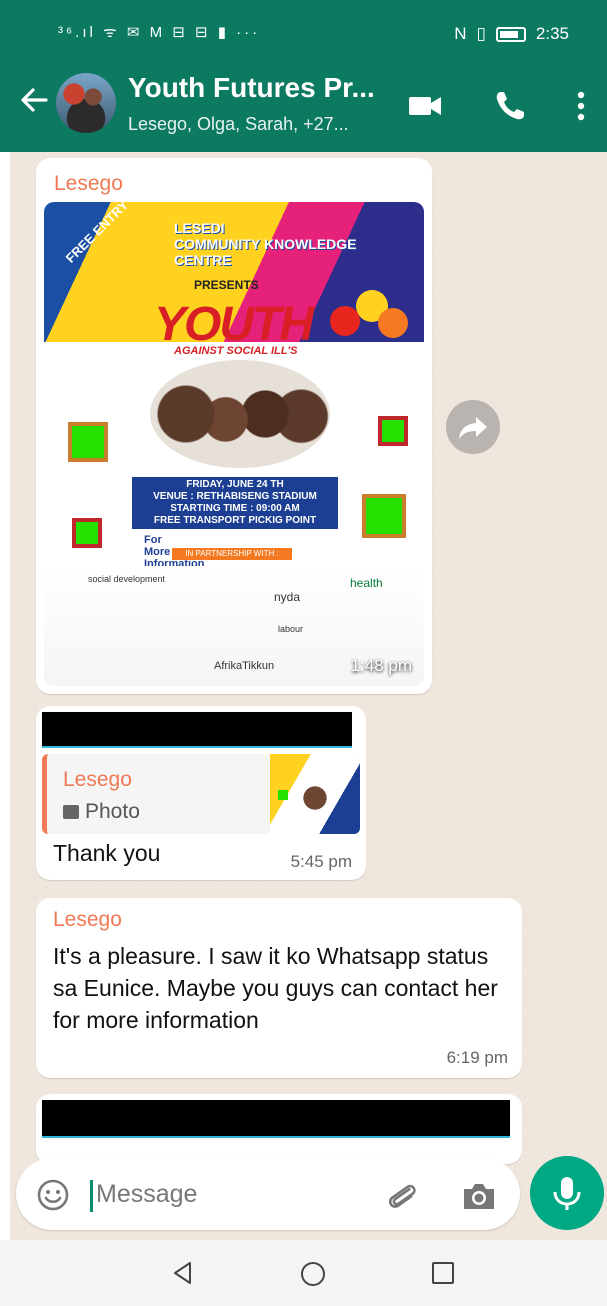 This screenshot has width=607, height=1306. I want to click on quoted-message: Lesego Photo, so click(201, 794).